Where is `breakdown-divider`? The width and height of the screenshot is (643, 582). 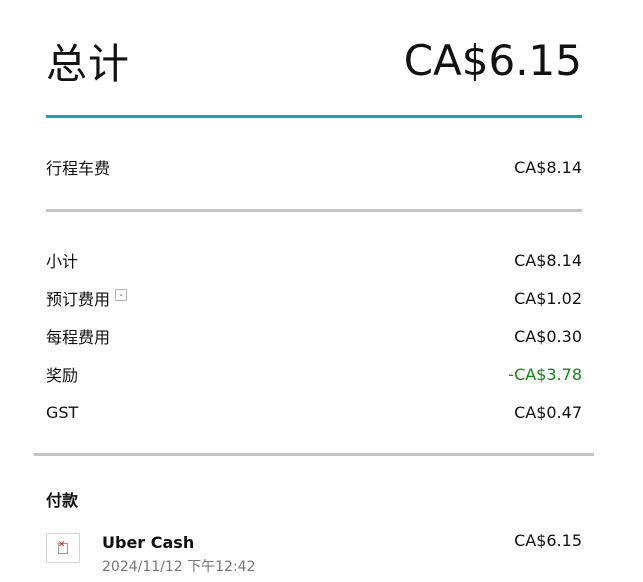 breakdown-divider is located at coordinates (314, 454).